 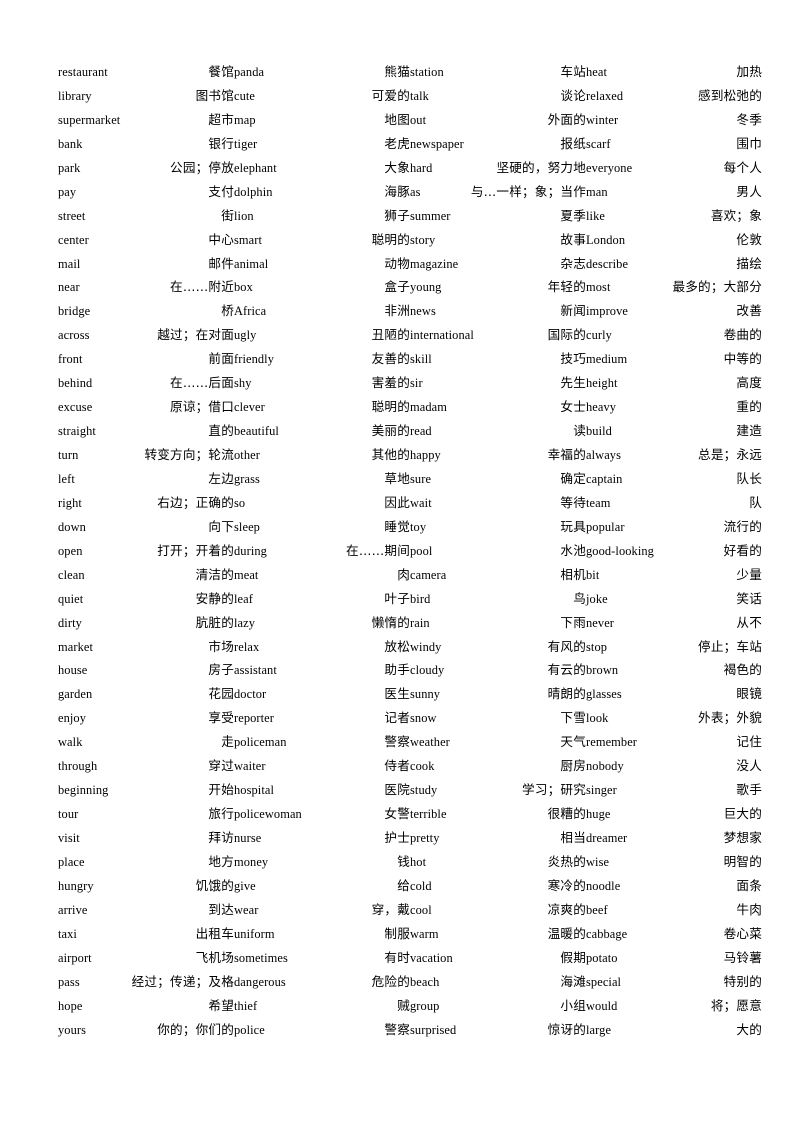 What do you see at coordinates (674, 455) in the screenshot?
I see `vocabulary-entry: always 总是；永远` at bounding box center [674, 455].